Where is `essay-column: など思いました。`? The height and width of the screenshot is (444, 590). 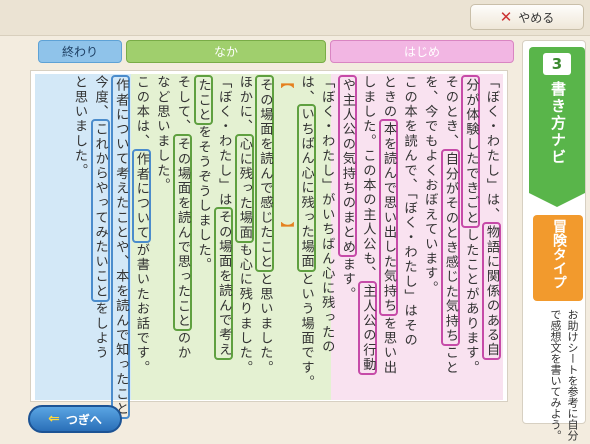 essay-column: など思いました。 is located at coordinates (161, 237).